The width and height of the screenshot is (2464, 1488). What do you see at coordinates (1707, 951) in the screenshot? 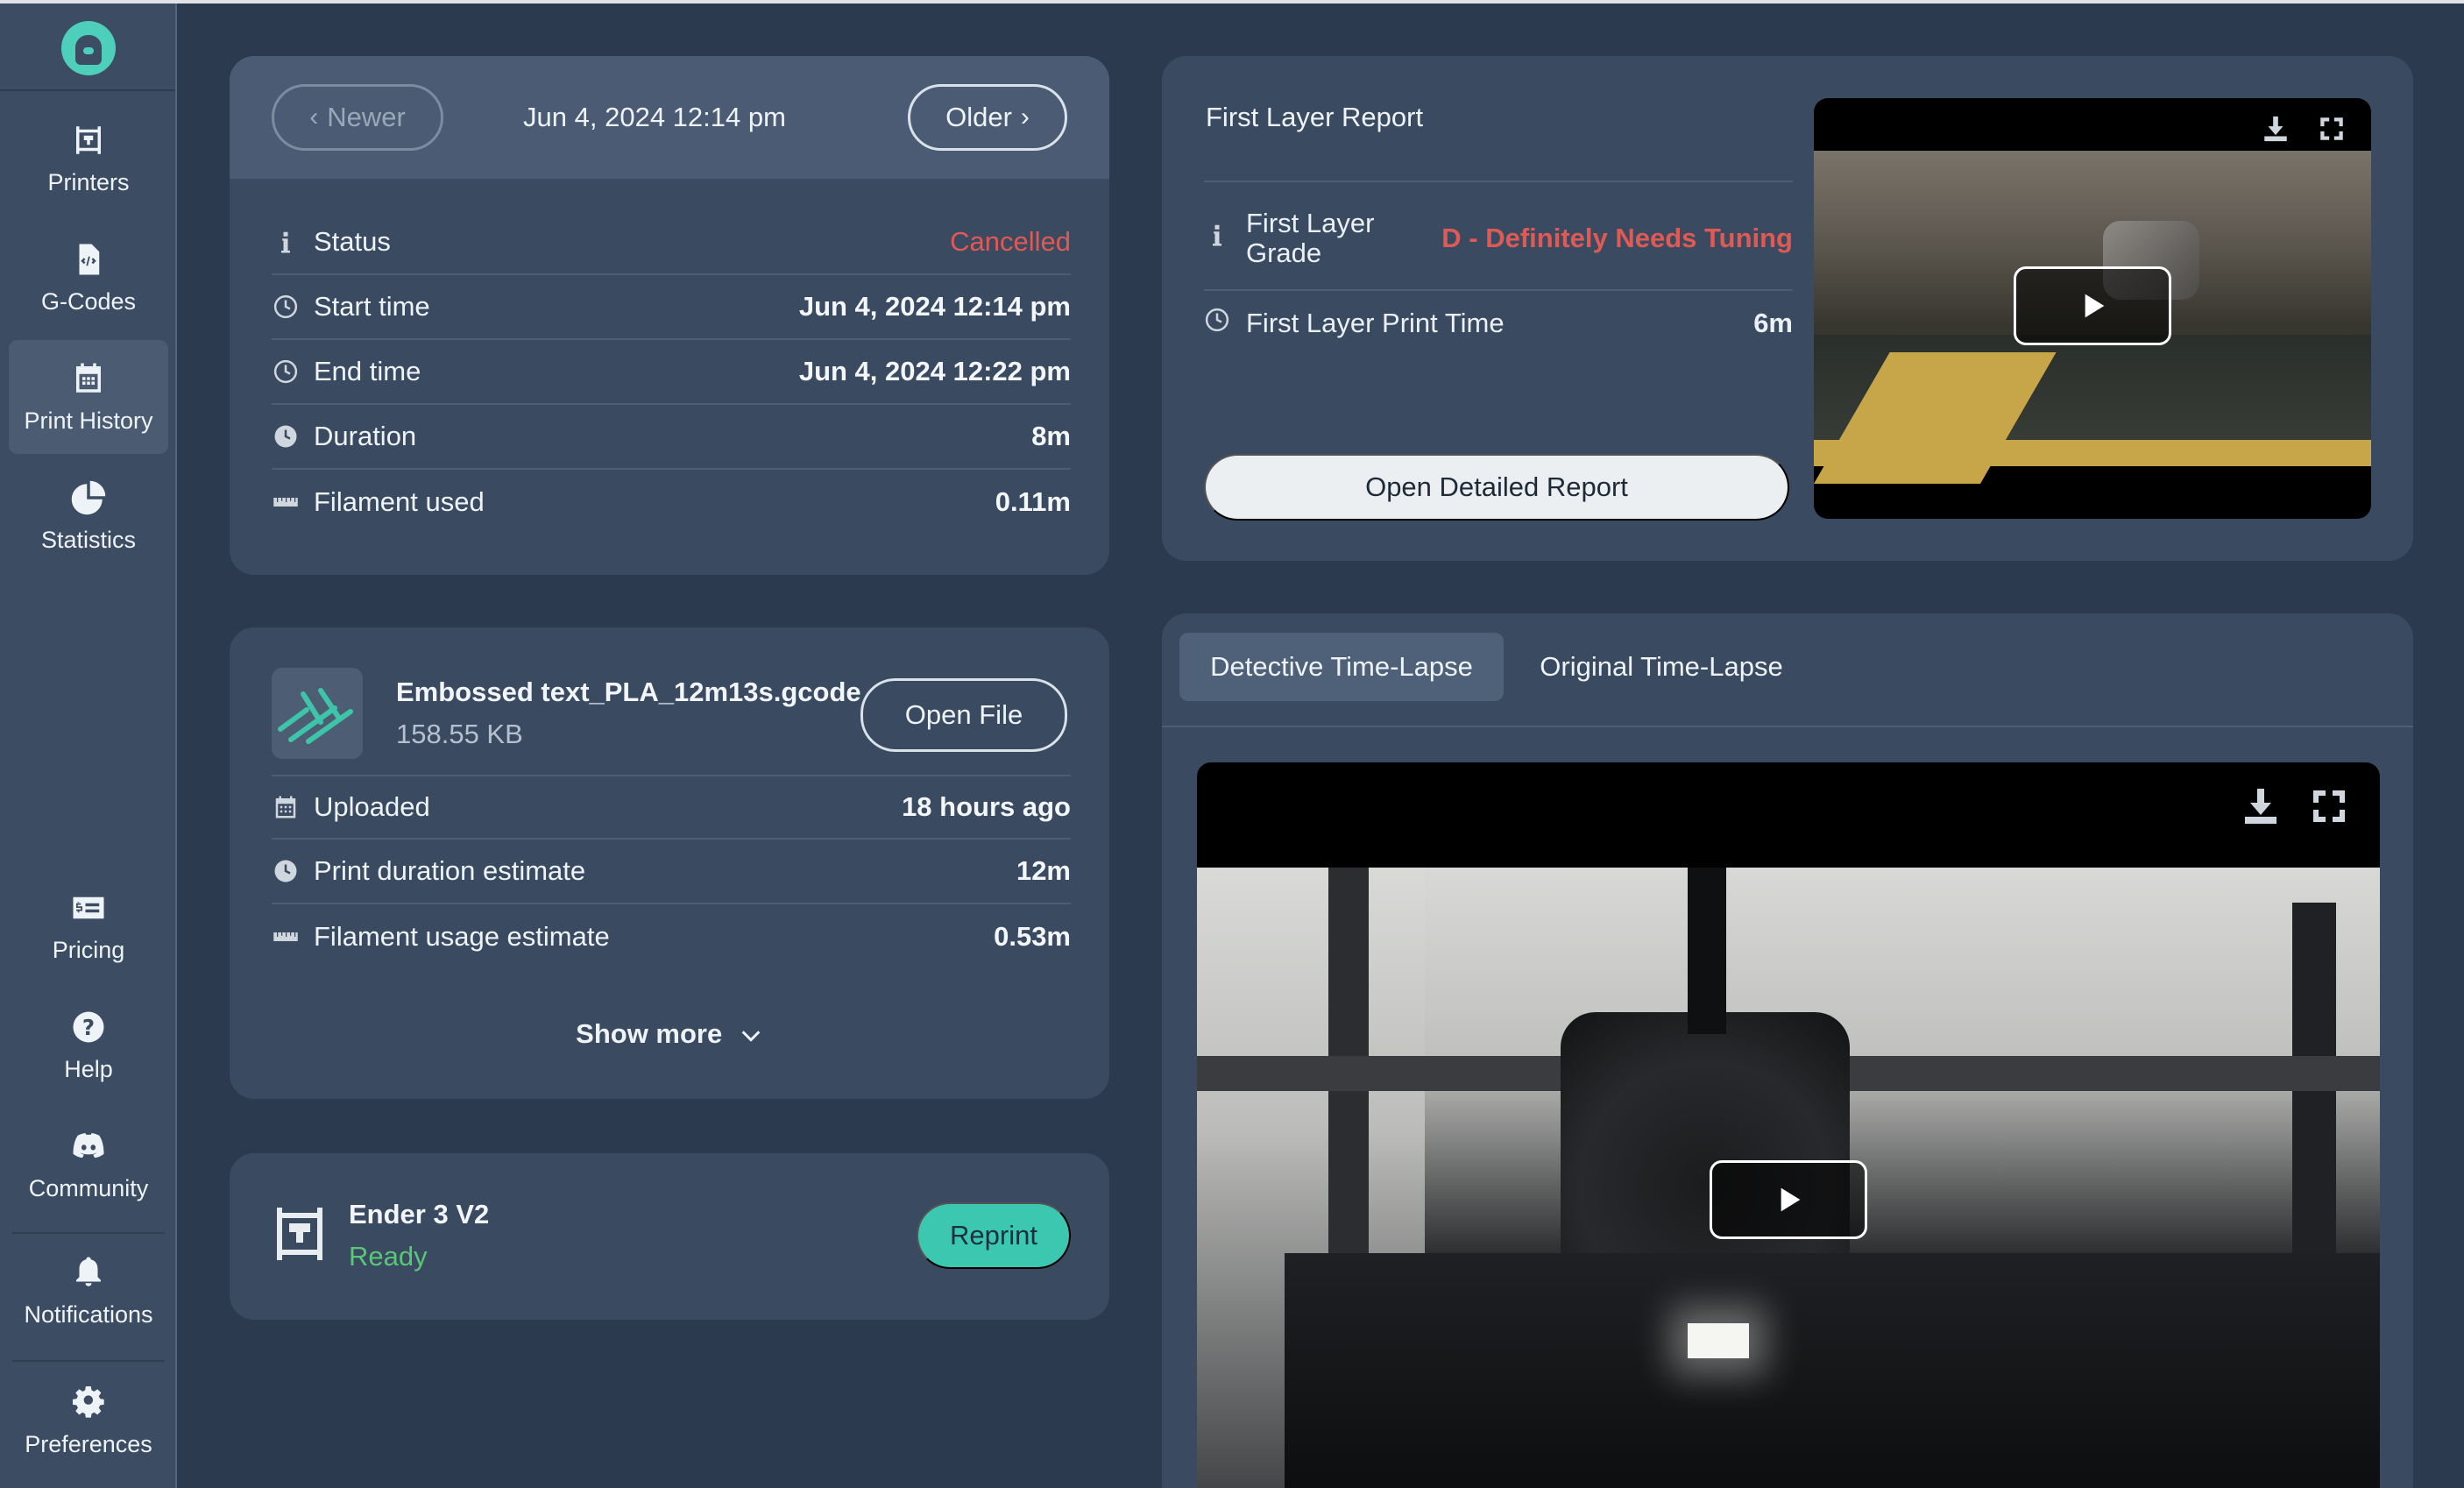
I see `cable-bundle` at bounding box center [1707, 951].